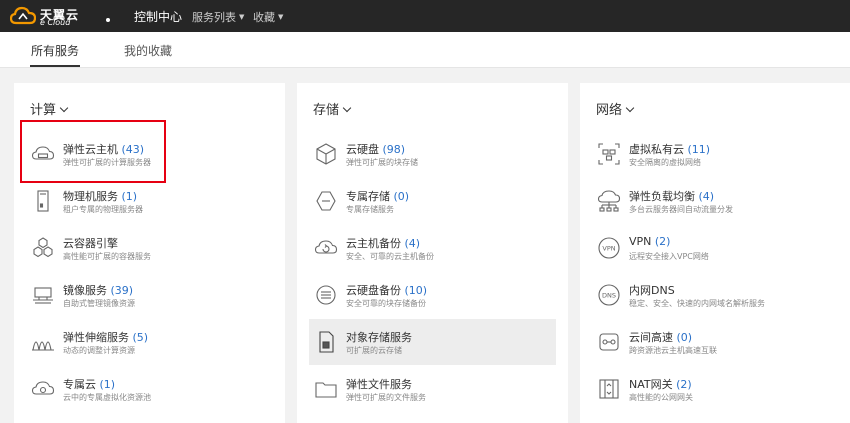 Image resolution: width=850 pixels, height=423 pixels. I want to click on active-tab-indicator, so click(55, 66).